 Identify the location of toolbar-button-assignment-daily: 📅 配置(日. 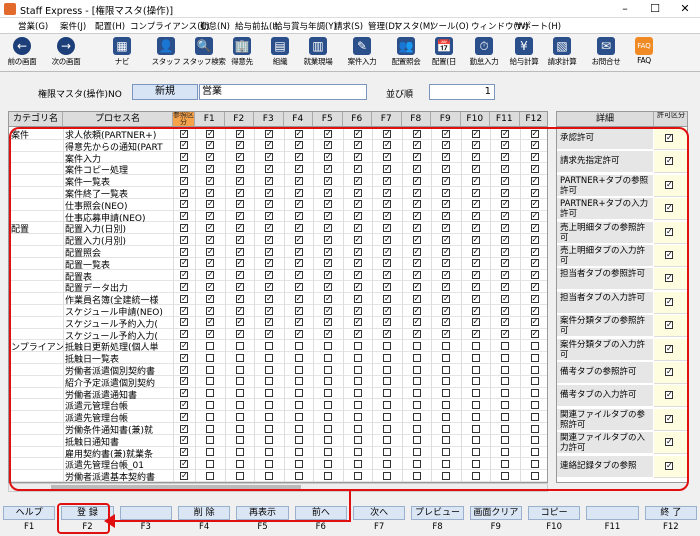
(444, 53).